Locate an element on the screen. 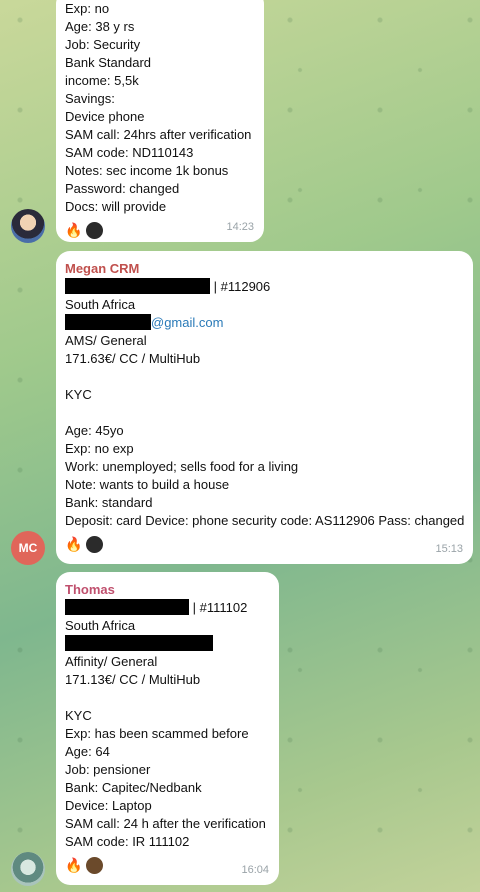 The width and height of the screenshot is (480, 892). redacted-email is located at coordinates (108, 322).